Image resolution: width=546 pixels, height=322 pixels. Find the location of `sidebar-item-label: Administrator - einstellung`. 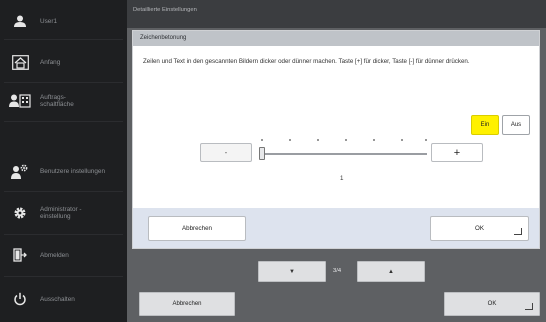

sidebar-item-label: Administrator - einstellung is located at coordinates (61, 213).